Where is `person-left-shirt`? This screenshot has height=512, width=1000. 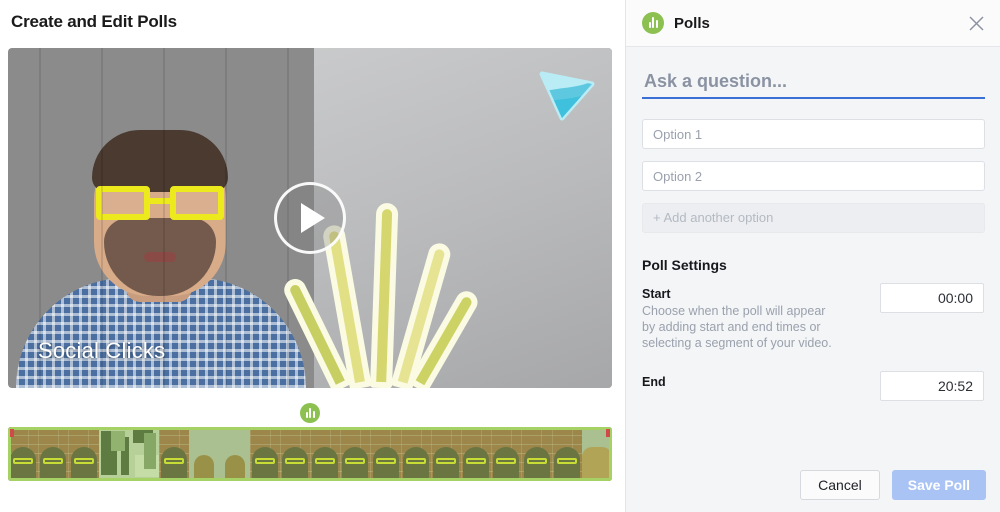
person-left-shirt is located at coordinates (161, 333).